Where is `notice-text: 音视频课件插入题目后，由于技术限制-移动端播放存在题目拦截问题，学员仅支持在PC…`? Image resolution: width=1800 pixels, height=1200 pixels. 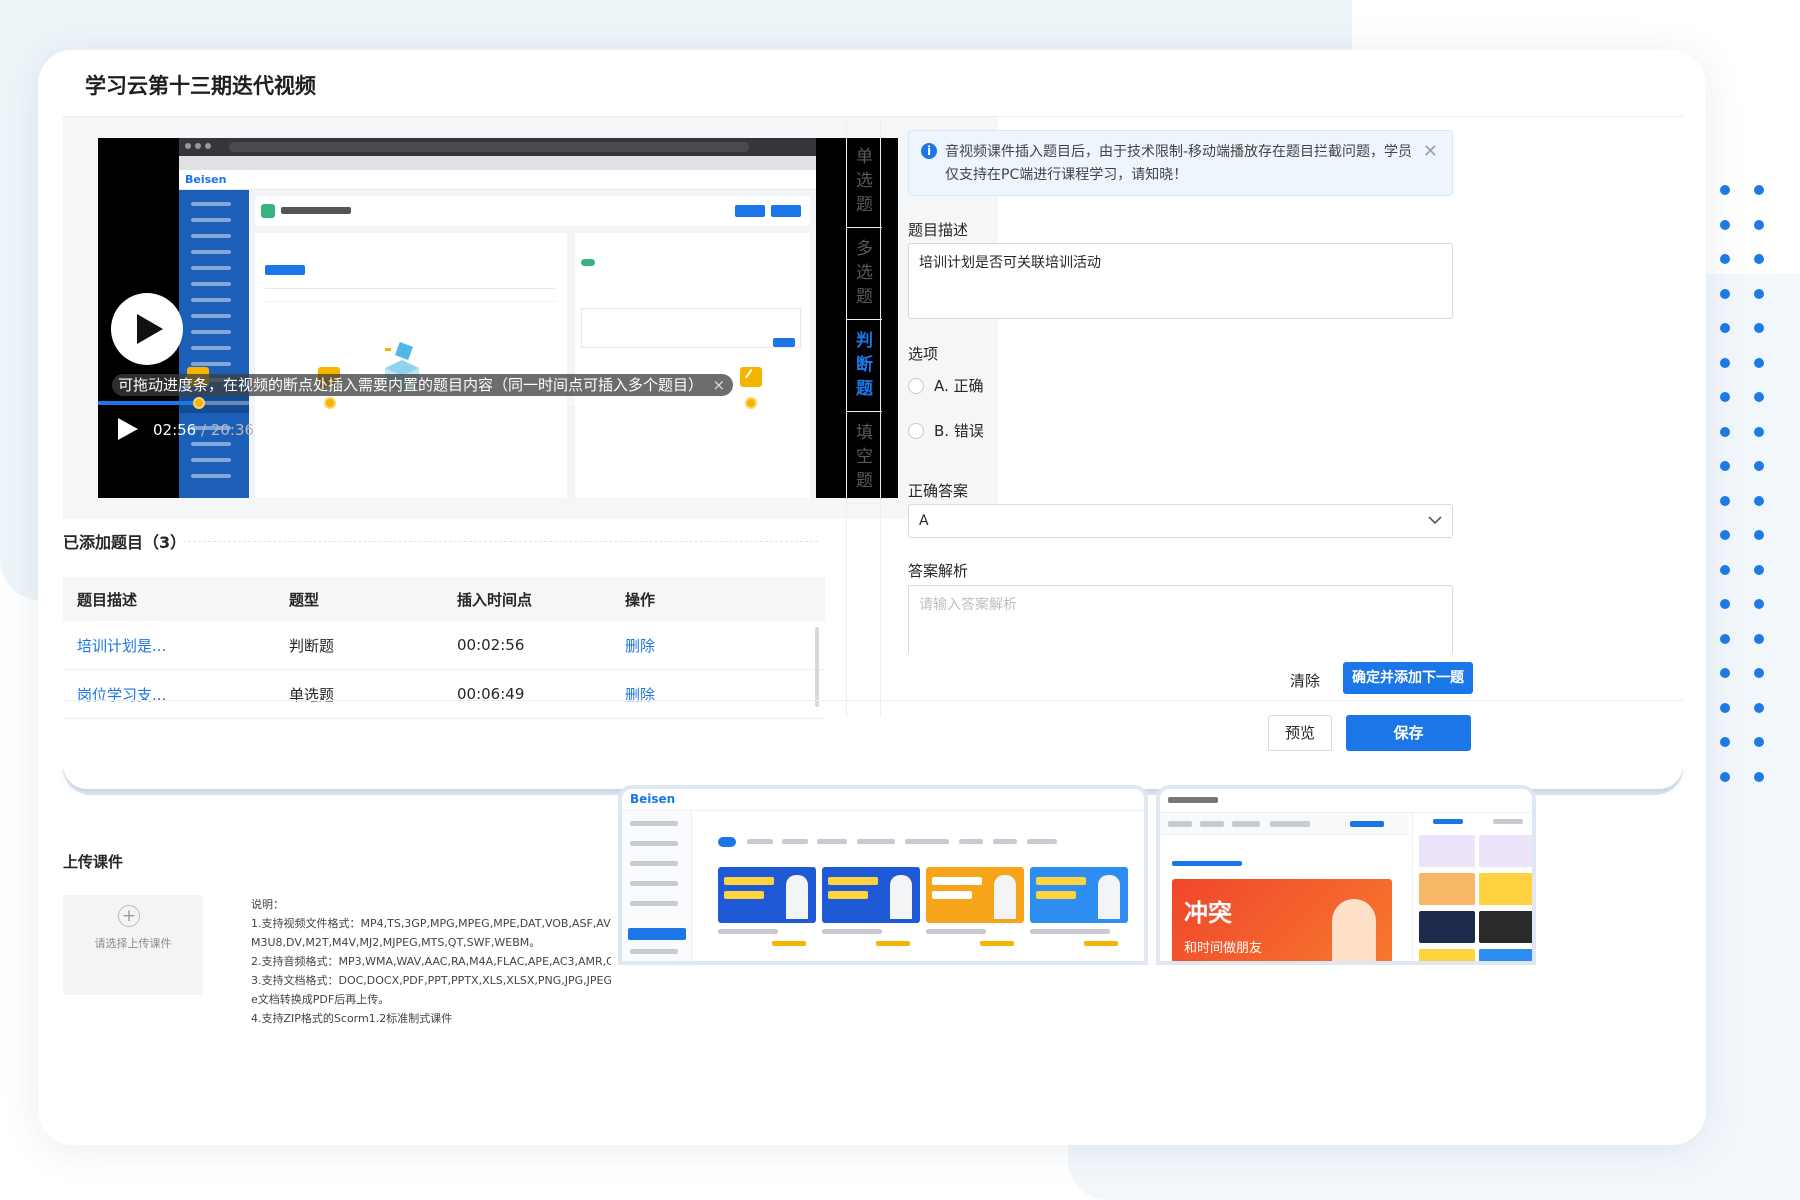
notice-text: 音视频课件插入题目后，由于技术限制-移动端播放存在题目拦截问题，学员仅支持在PC… is located at coordinates (1179, 163).